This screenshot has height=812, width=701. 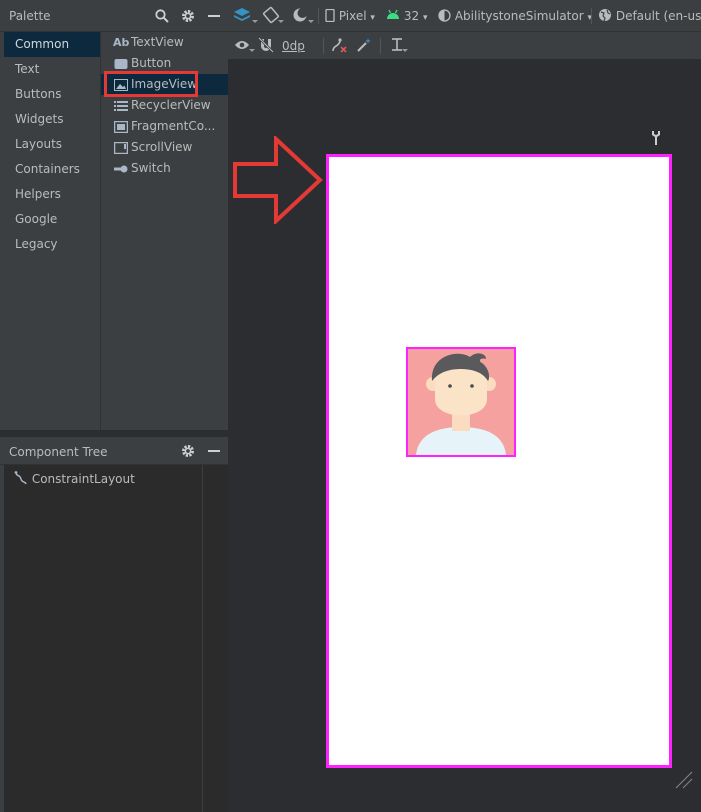 I want to click on category-legacy: Legacy, so click(x=52, y=244).